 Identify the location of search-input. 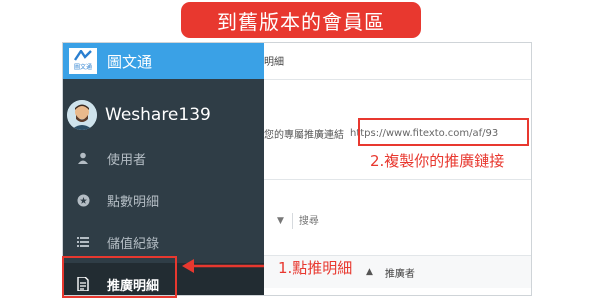
(343, 221).